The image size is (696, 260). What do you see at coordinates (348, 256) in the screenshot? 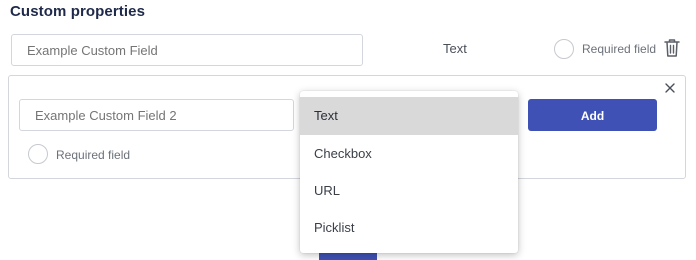
I see `save-button-partial` at bounding box center [348, 256].